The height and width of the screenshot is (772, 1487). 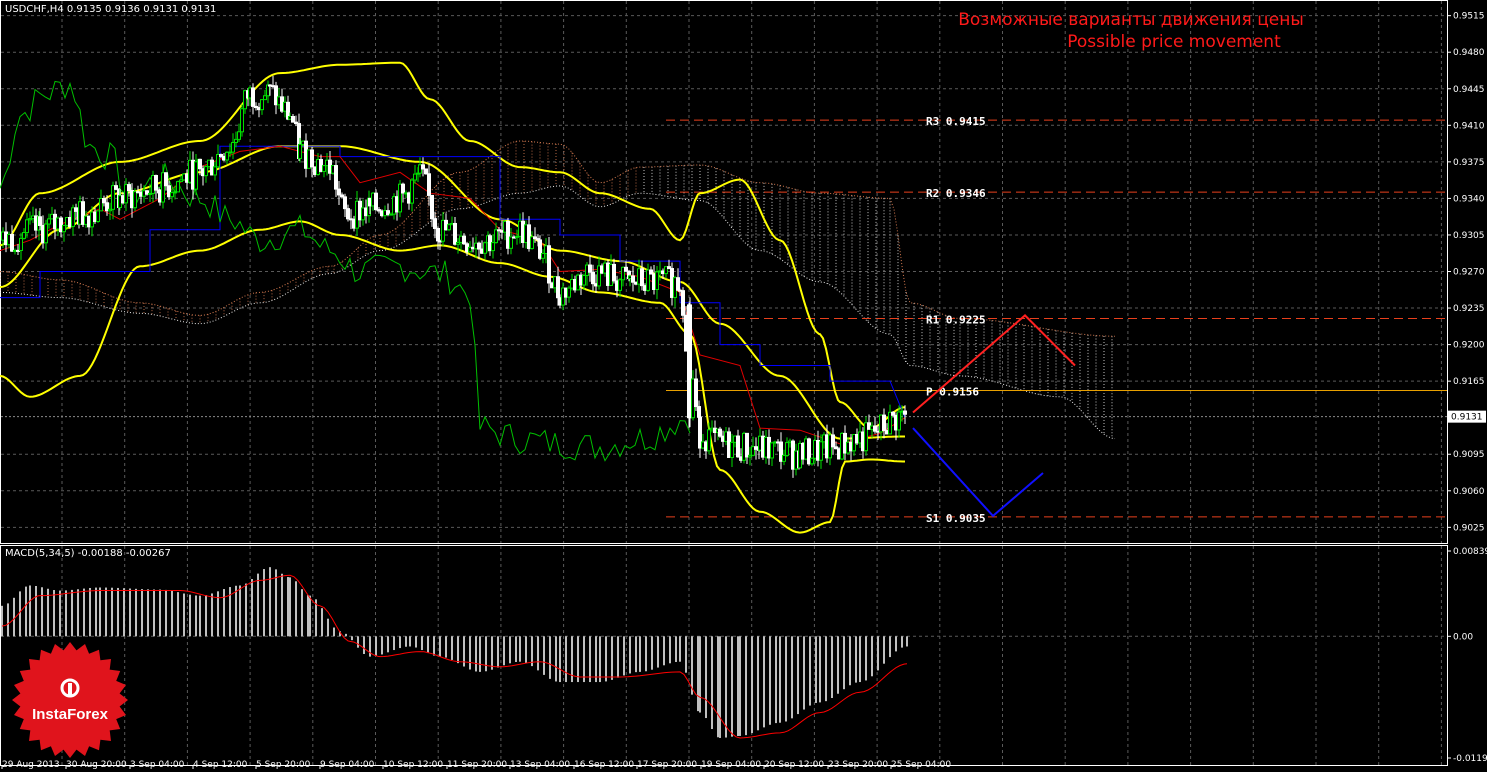 I want to click on price-label: 0.9515, so click(x=1469, y=17).